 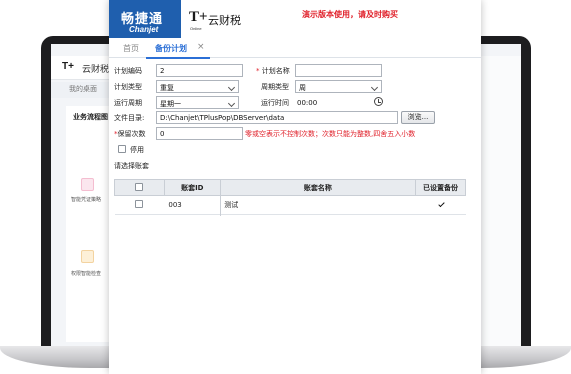 What do you see at coordinates (330, 134) in the screenshot?
I see `retain-count-hint: 零或空表示不控制次数；次数只能为整数,四舍五入小数` at bounding box center [330, 134].